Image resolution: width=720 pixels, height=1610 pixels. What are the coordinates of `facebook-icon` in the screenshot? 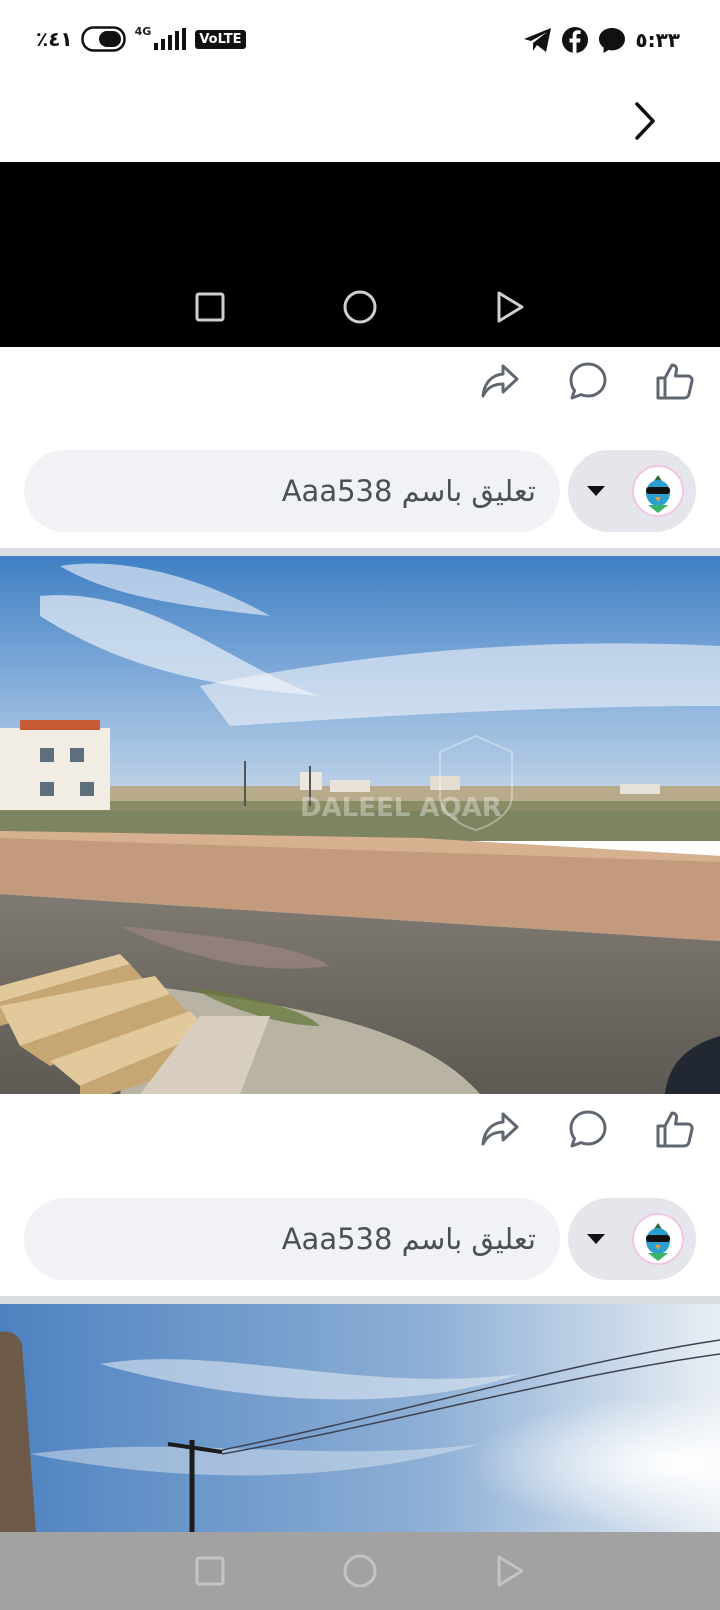 It's located at (575, 40).